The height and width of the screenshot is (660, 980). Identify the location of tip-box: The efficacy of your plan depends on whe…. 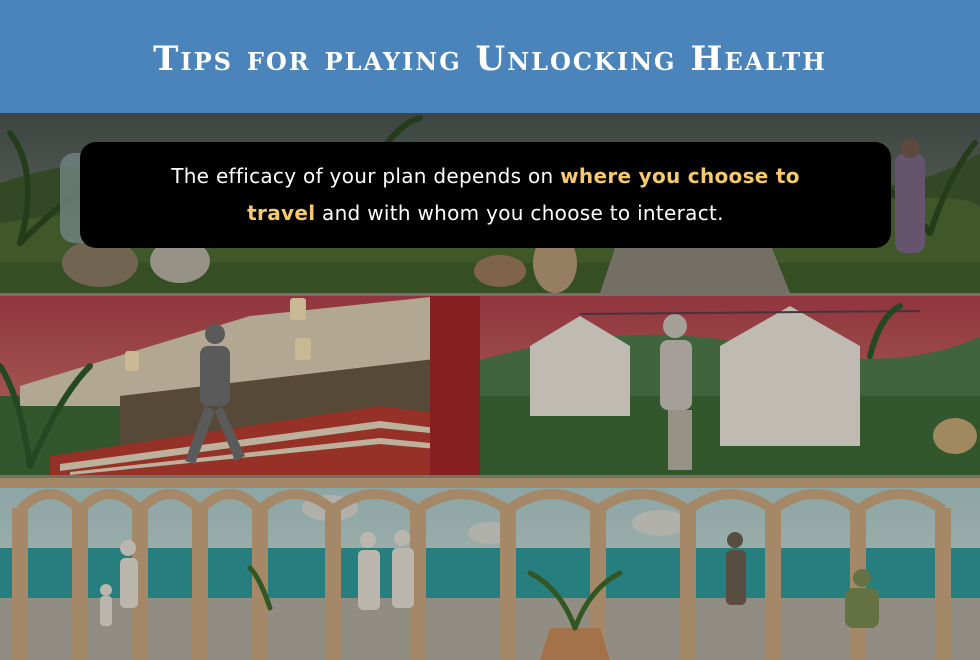
(485, 195).